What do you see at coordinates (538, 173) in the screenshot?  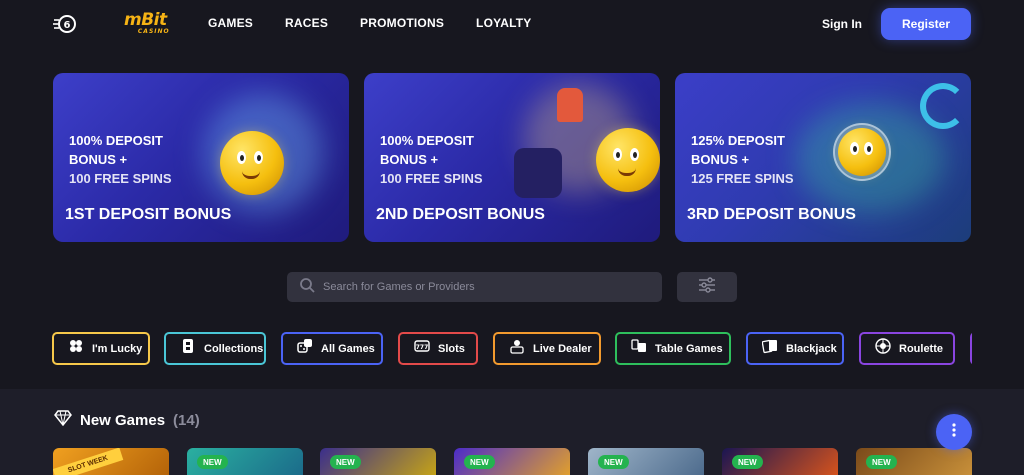 I see `raccoon-image` at bounding box center [538, 173].